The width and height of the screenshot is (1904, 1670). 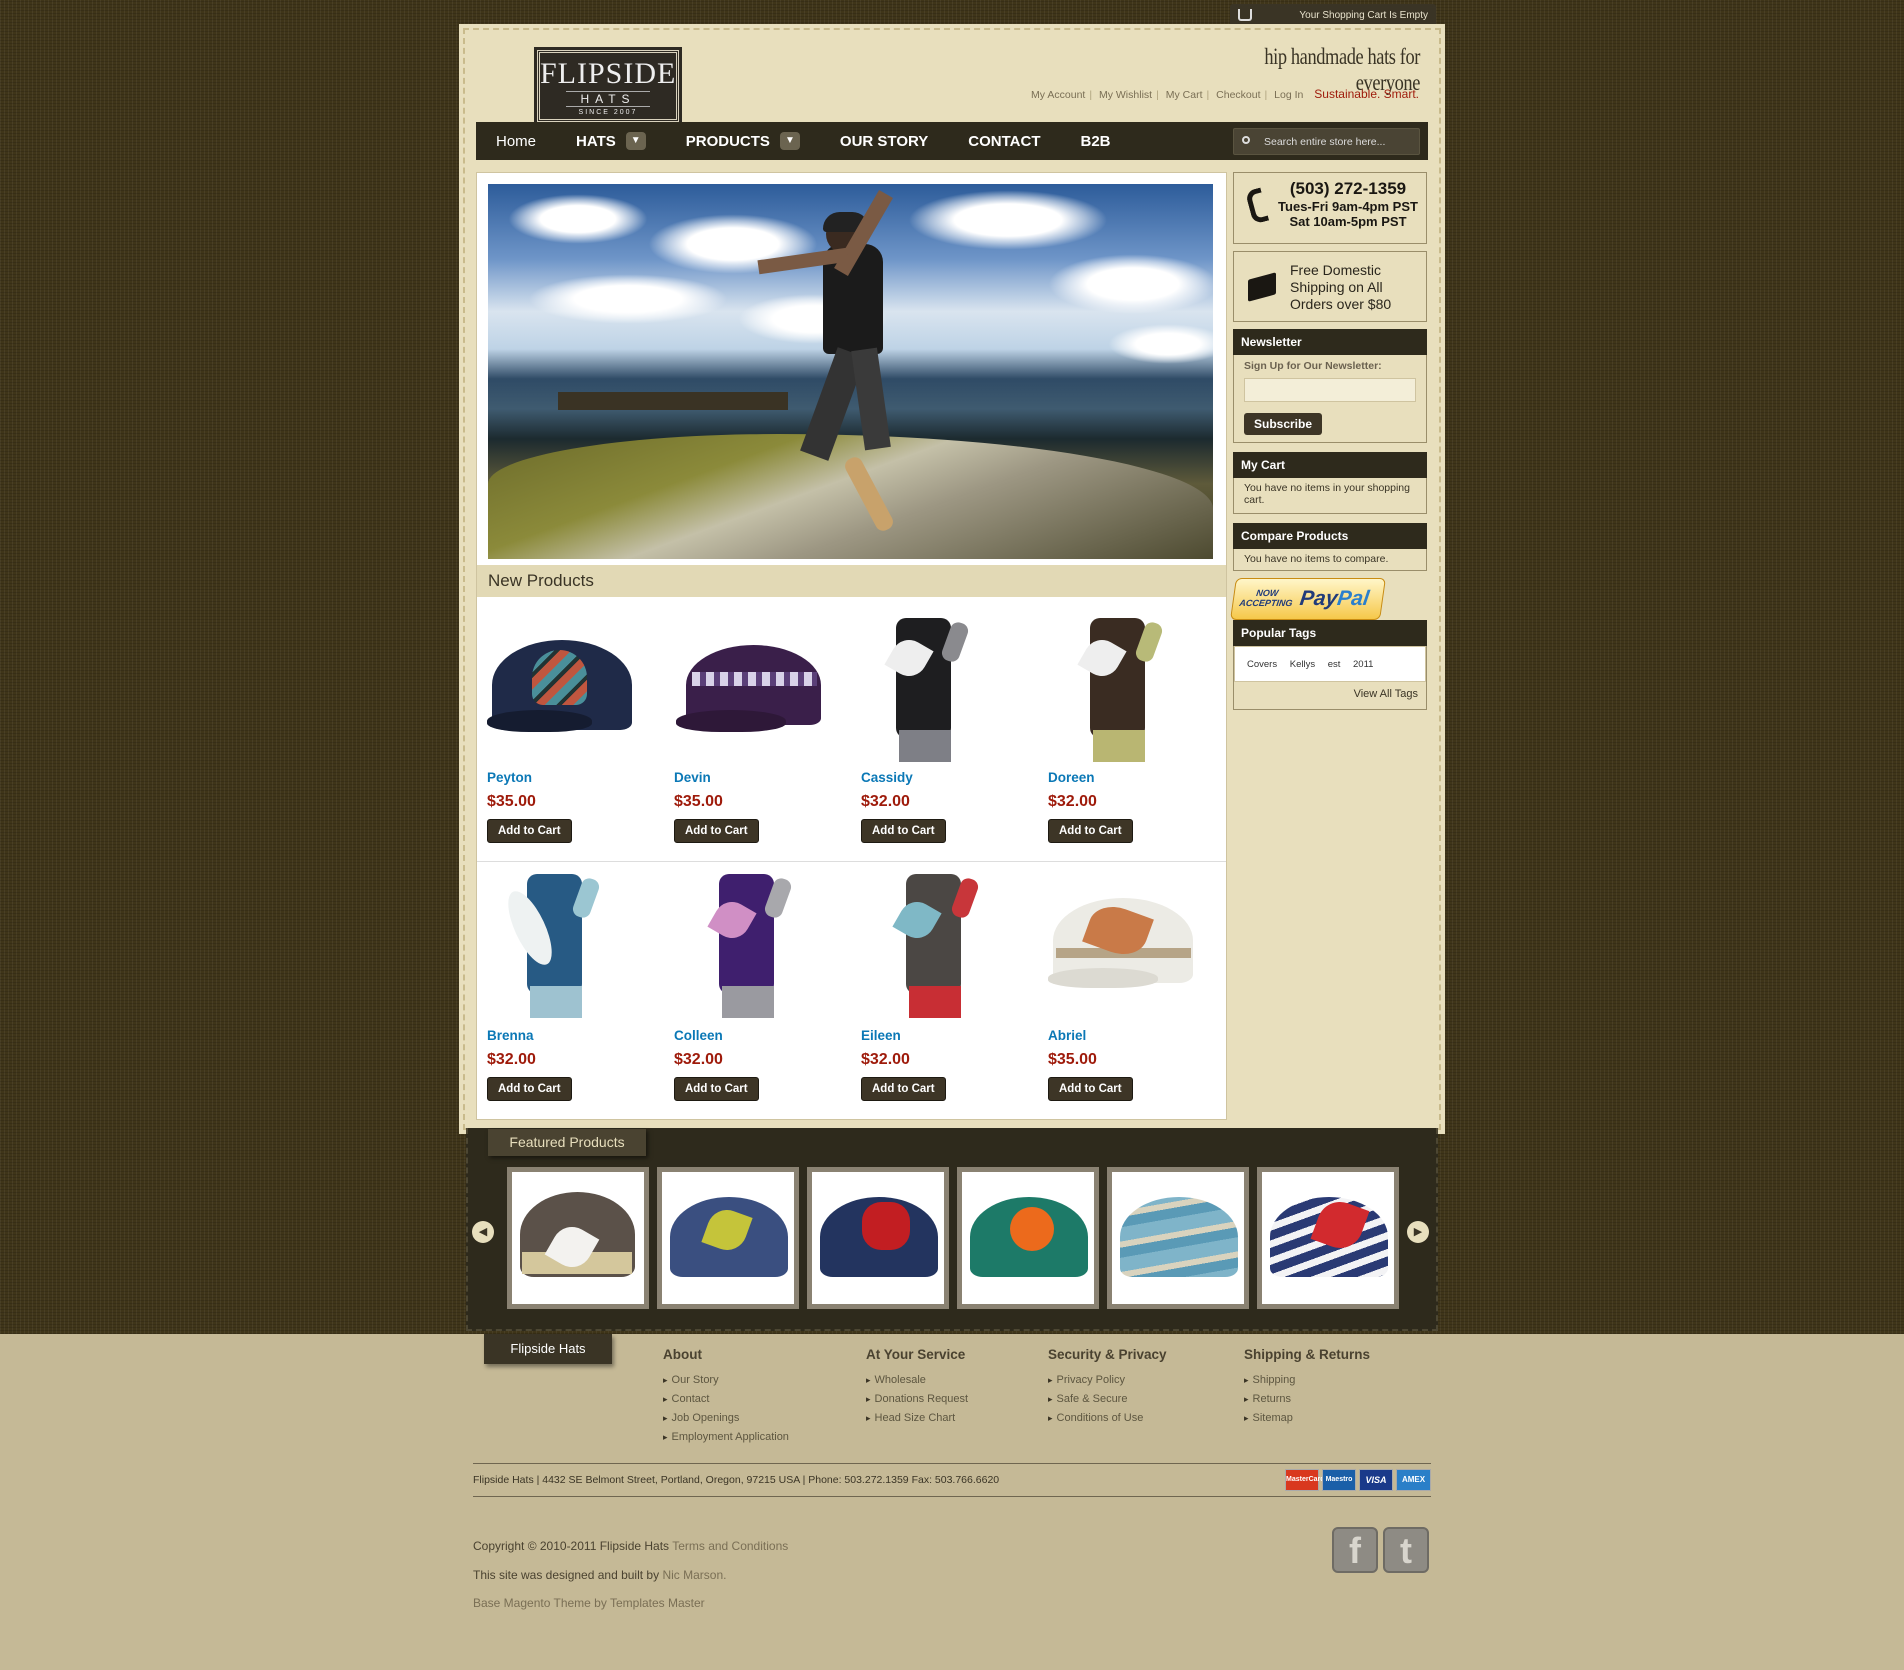 I want to click on nav-contact: CONTACT, so click(x=1004, y=141).